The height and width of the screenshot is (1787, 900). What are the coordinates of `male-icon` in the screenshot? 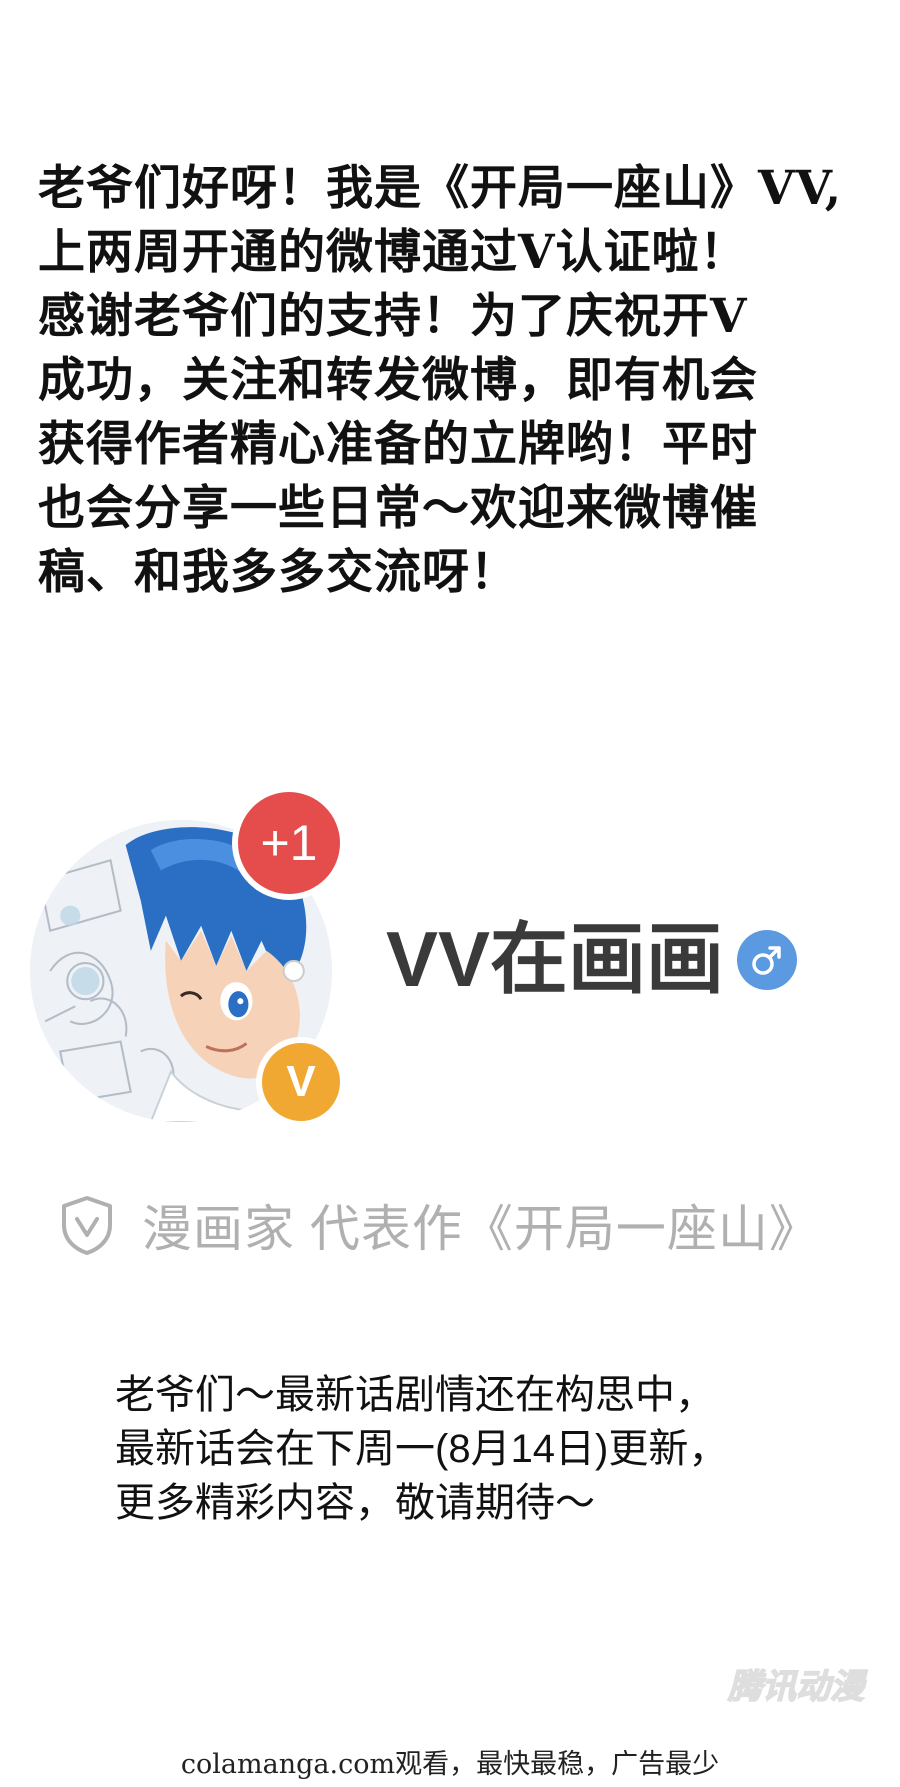 It's located at (767, 960).